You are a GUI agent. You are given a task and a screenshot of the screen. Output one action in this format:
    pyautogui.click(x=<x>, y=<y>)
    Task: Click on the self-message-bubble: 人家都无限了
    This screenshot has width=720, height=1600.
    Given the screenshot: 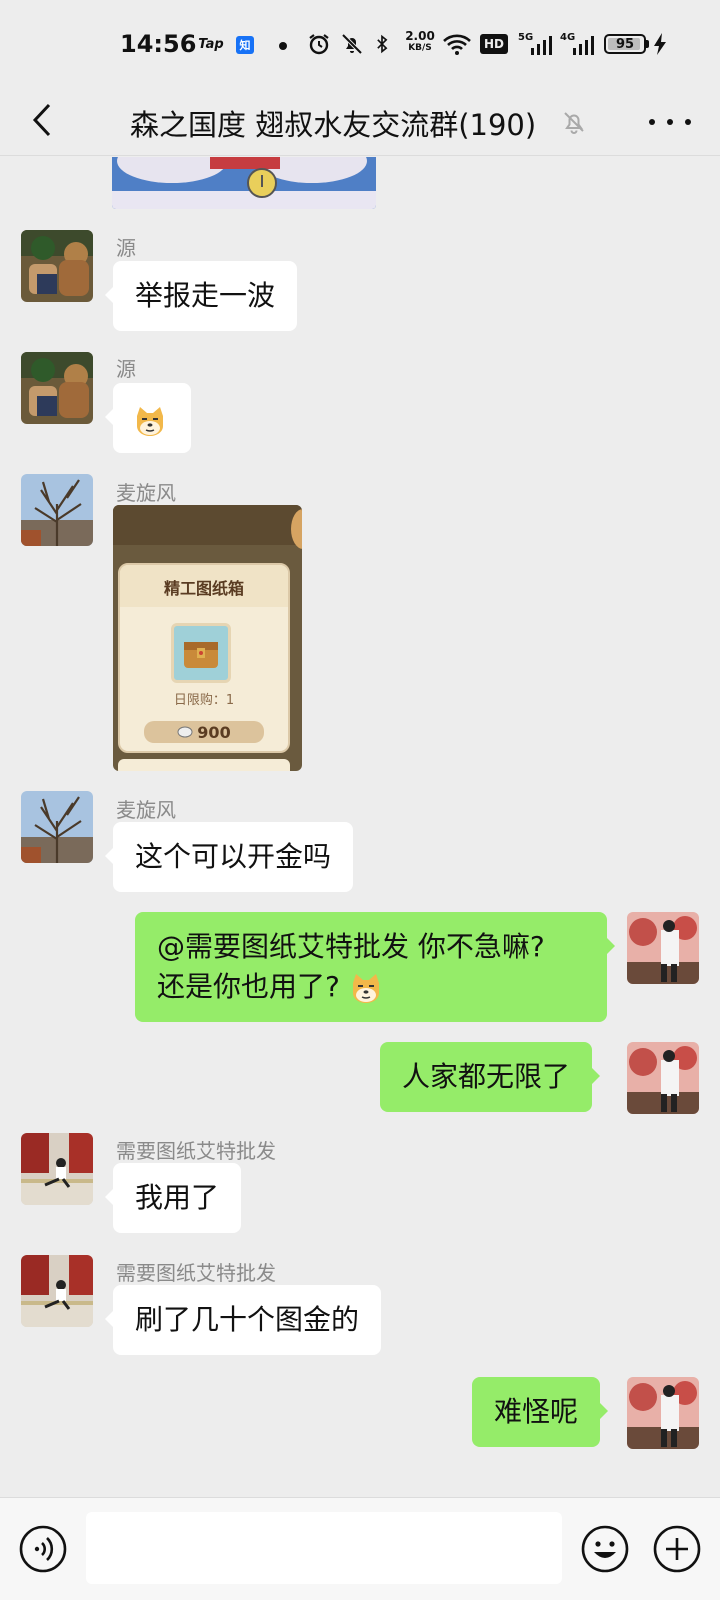 What is the action you would take?
    pyautogui.click(x=490, y=1077)
    